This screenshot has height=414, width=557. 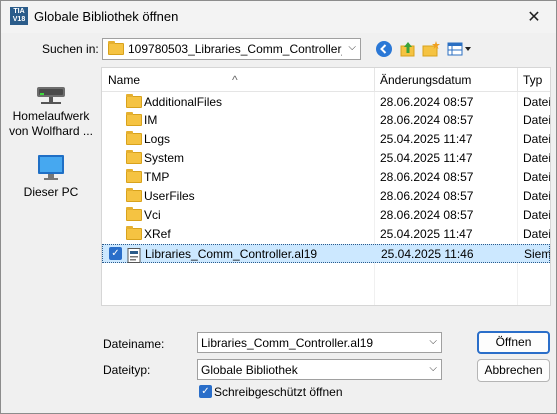 What do you see at coordinates (51, 168) in the screenshot?
I see `computer-icon` at bounding box center [51, 168].